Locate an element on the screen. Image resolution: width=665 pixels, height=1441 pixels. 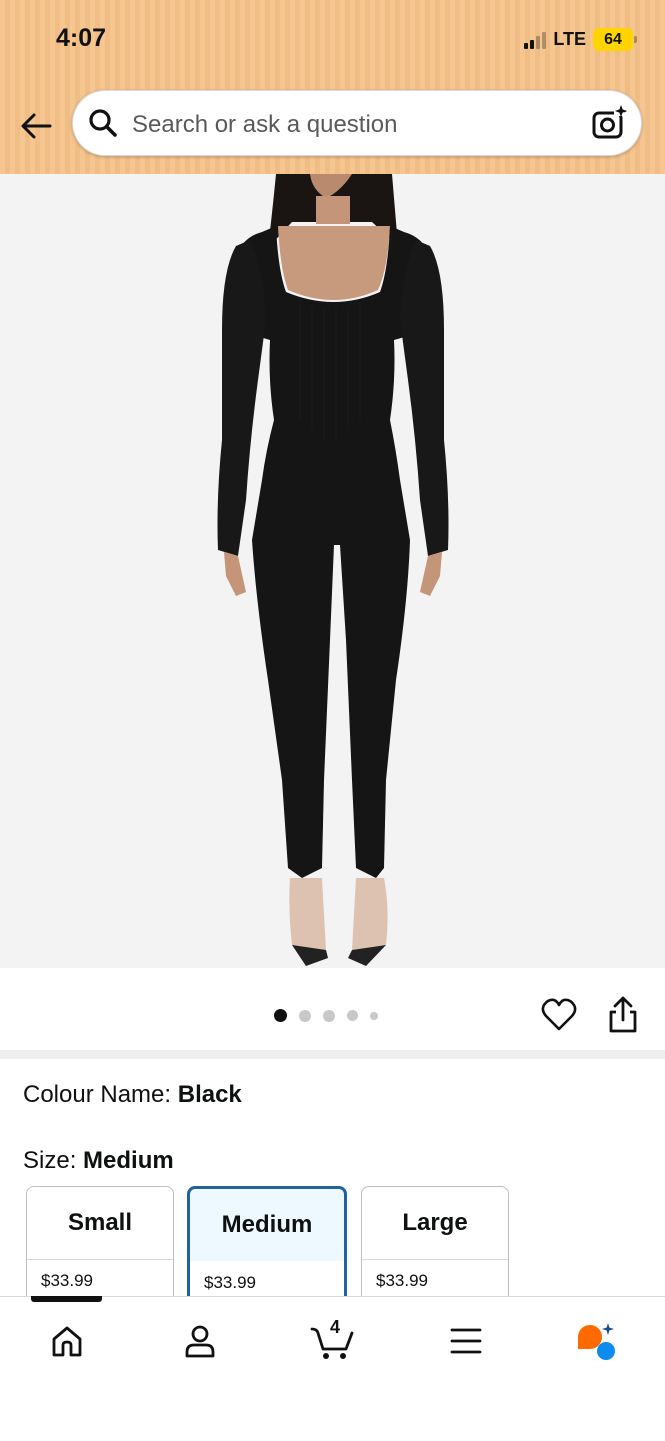
home-icon is located at coordinates (67, 1341).